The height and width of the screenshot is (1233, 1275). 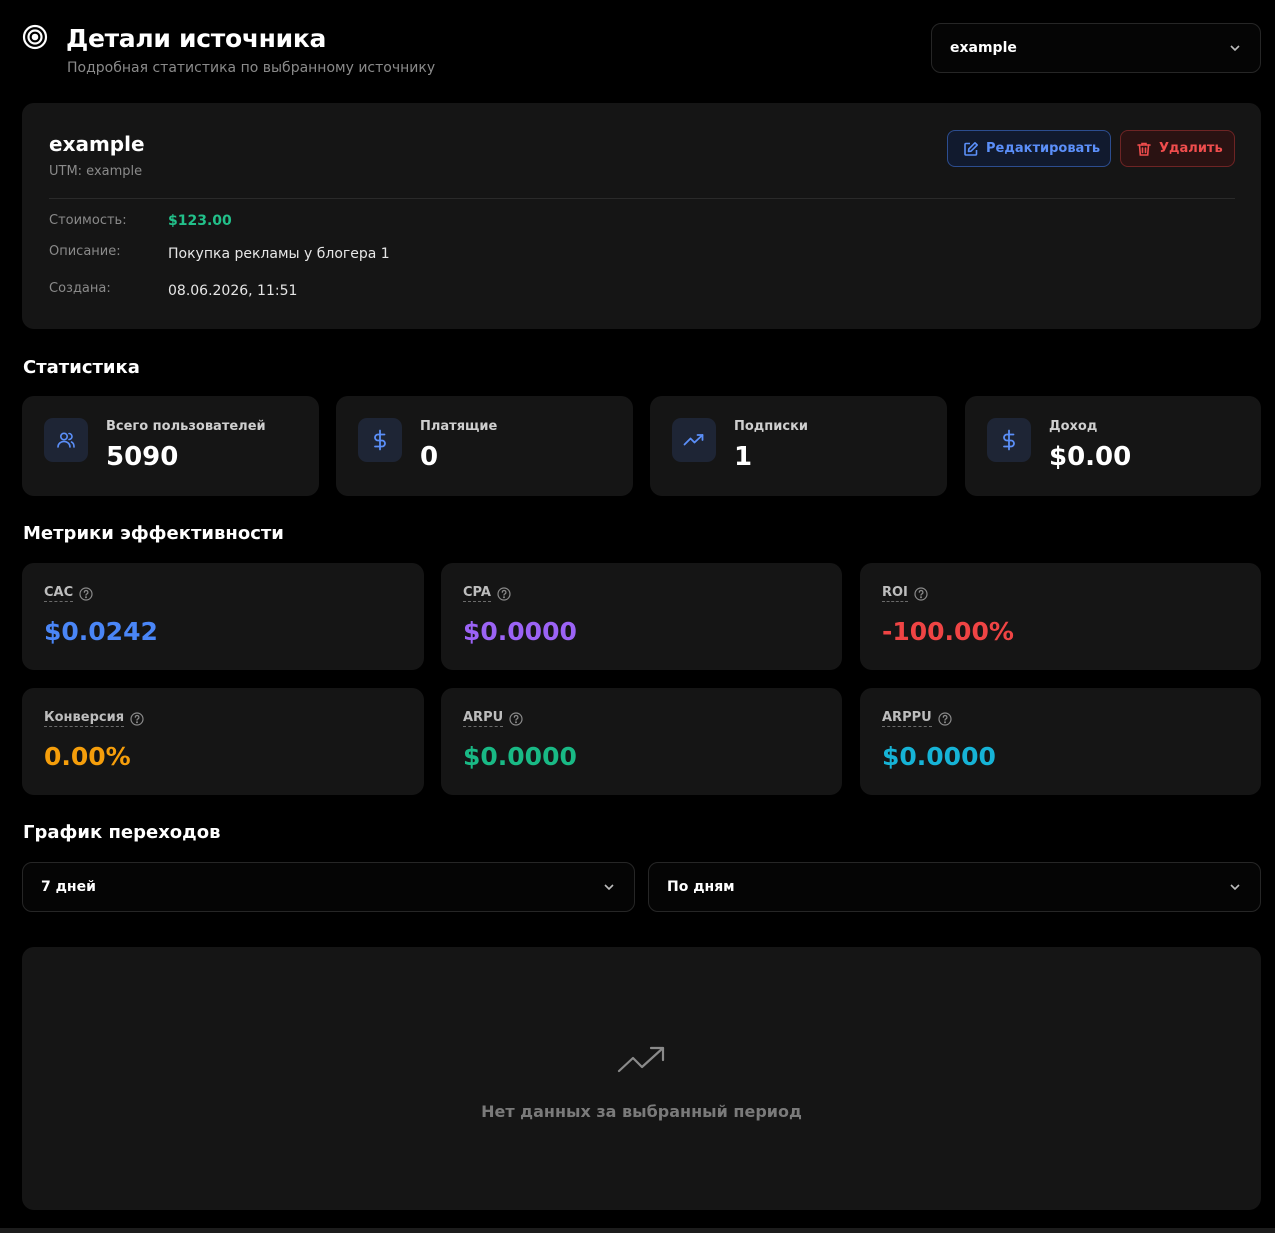 I want to click on statistics-title: Статистика, so click(x=81, y=367).